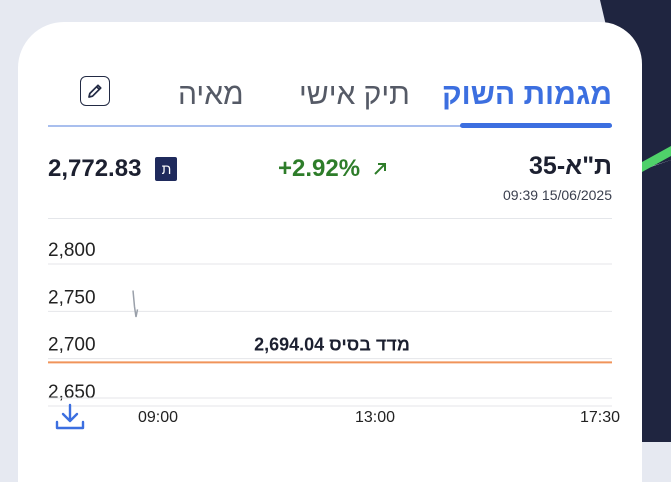  I want to click on download-icon, so click(70, 416).